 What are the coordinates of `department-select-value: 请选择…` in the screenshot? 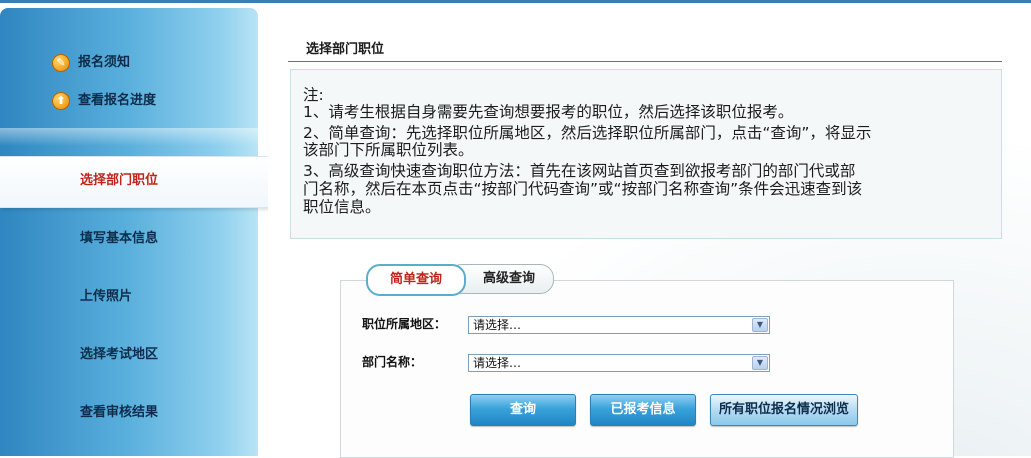 It's located at (497, 363).